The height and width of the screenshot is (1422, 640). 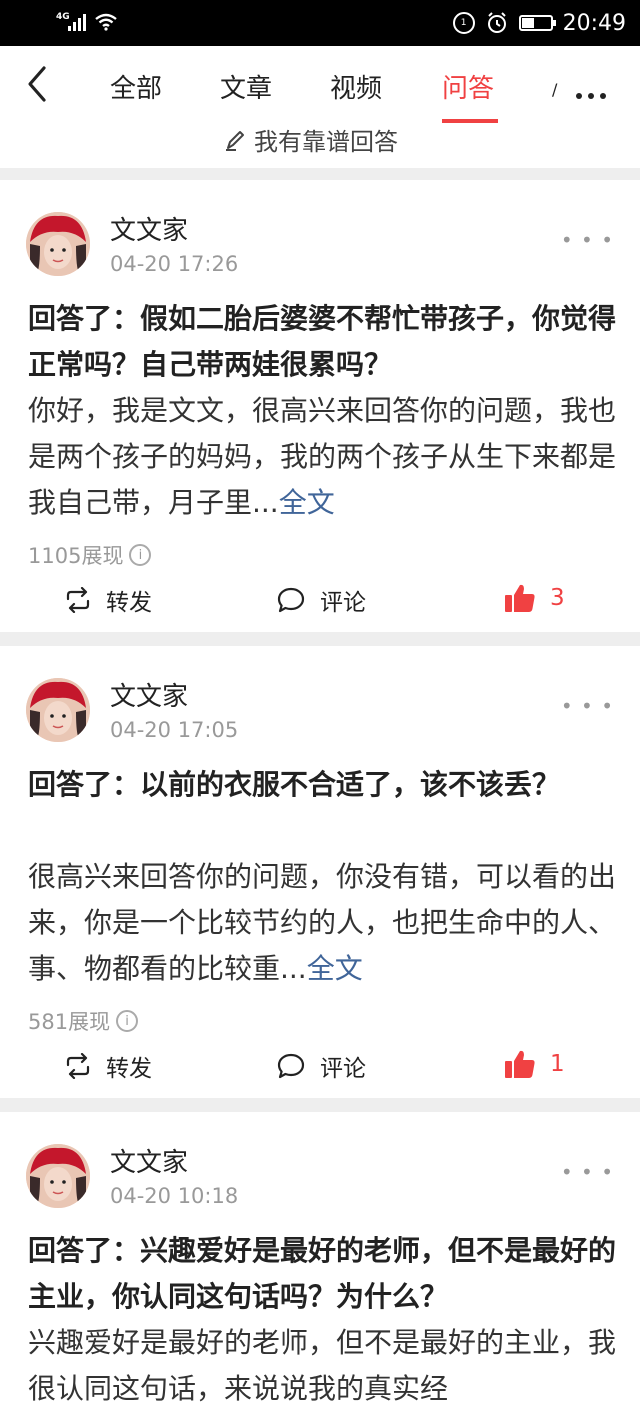 What do you see at coordinates (496, 22) in the screenshot?
I see `alarm-clock-icon` at bounding box center [496, 22].